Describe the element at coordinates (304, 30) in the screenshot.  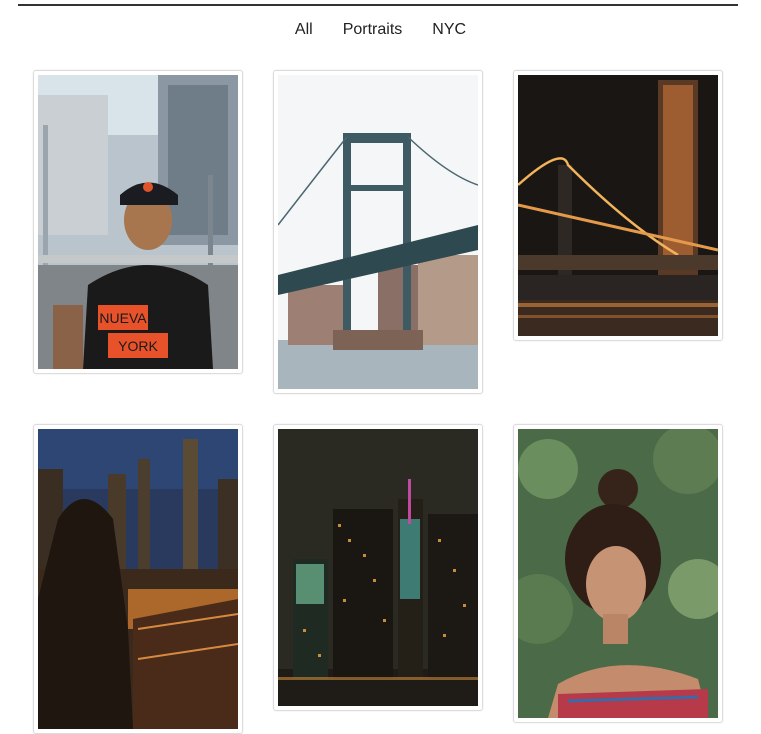
I see `filter-all-button: All` at that location.